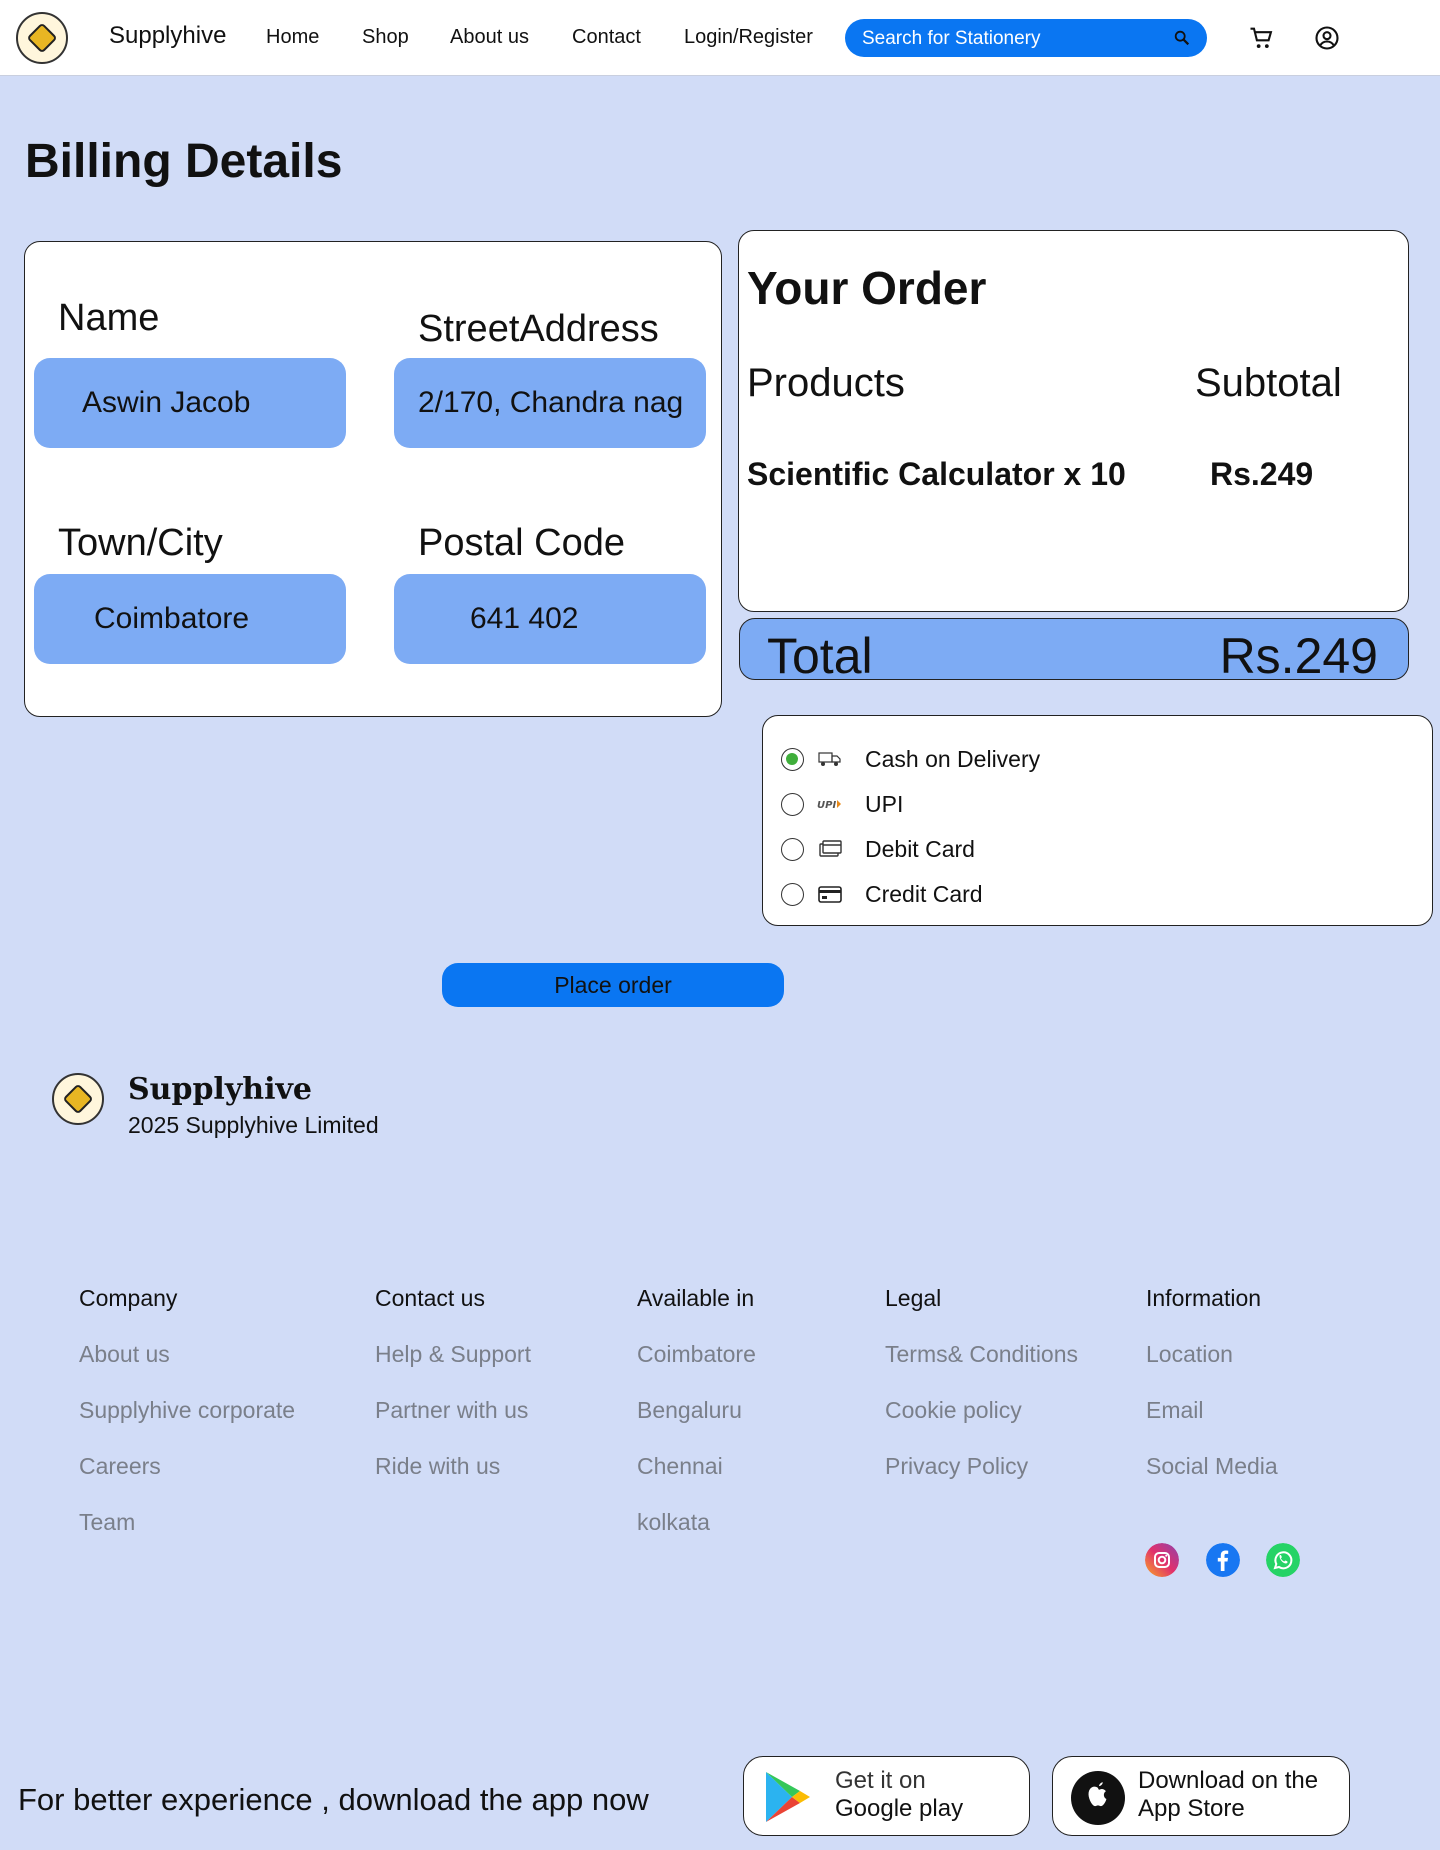  What do you see at coordinates (689, 1410) in the screenshot?
I see `footer-link-bengaluru: Bengaluru` at bounding box center [689, 1410].